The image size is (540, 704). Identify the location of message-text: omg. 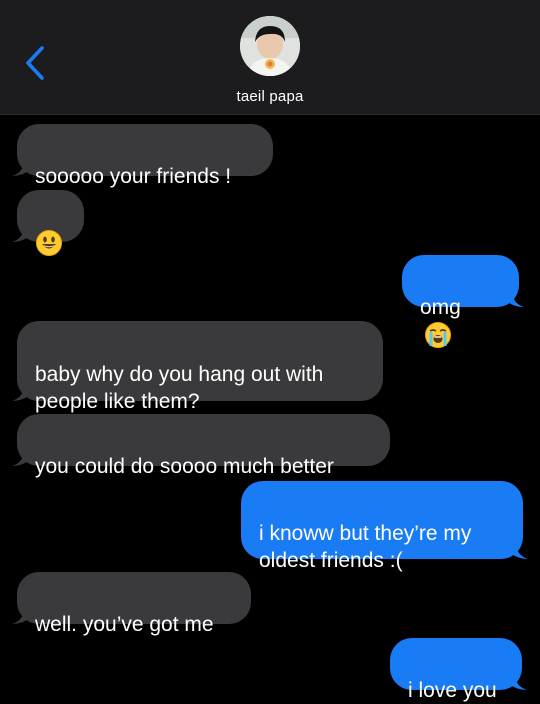
(440, 307).